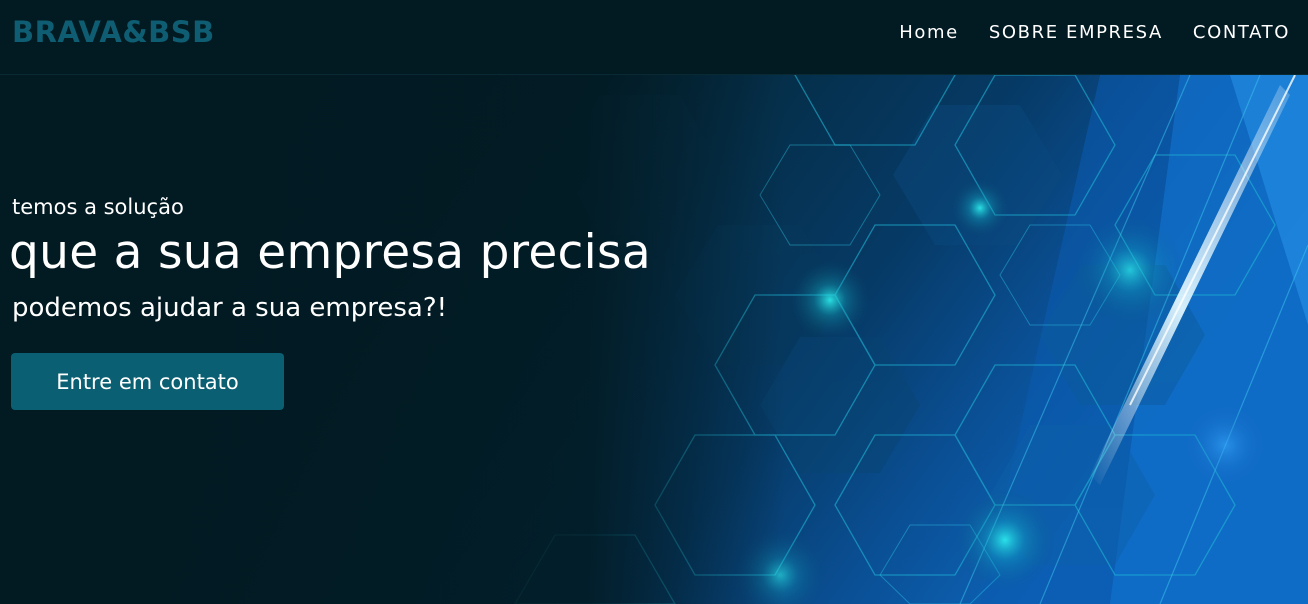 This screenshot has width=1308, height=604. What do you see at coordinates (98, 207) in the screenshot?
I see `hero-eyebrow: temos a solução` at bounding box center [98, 207].